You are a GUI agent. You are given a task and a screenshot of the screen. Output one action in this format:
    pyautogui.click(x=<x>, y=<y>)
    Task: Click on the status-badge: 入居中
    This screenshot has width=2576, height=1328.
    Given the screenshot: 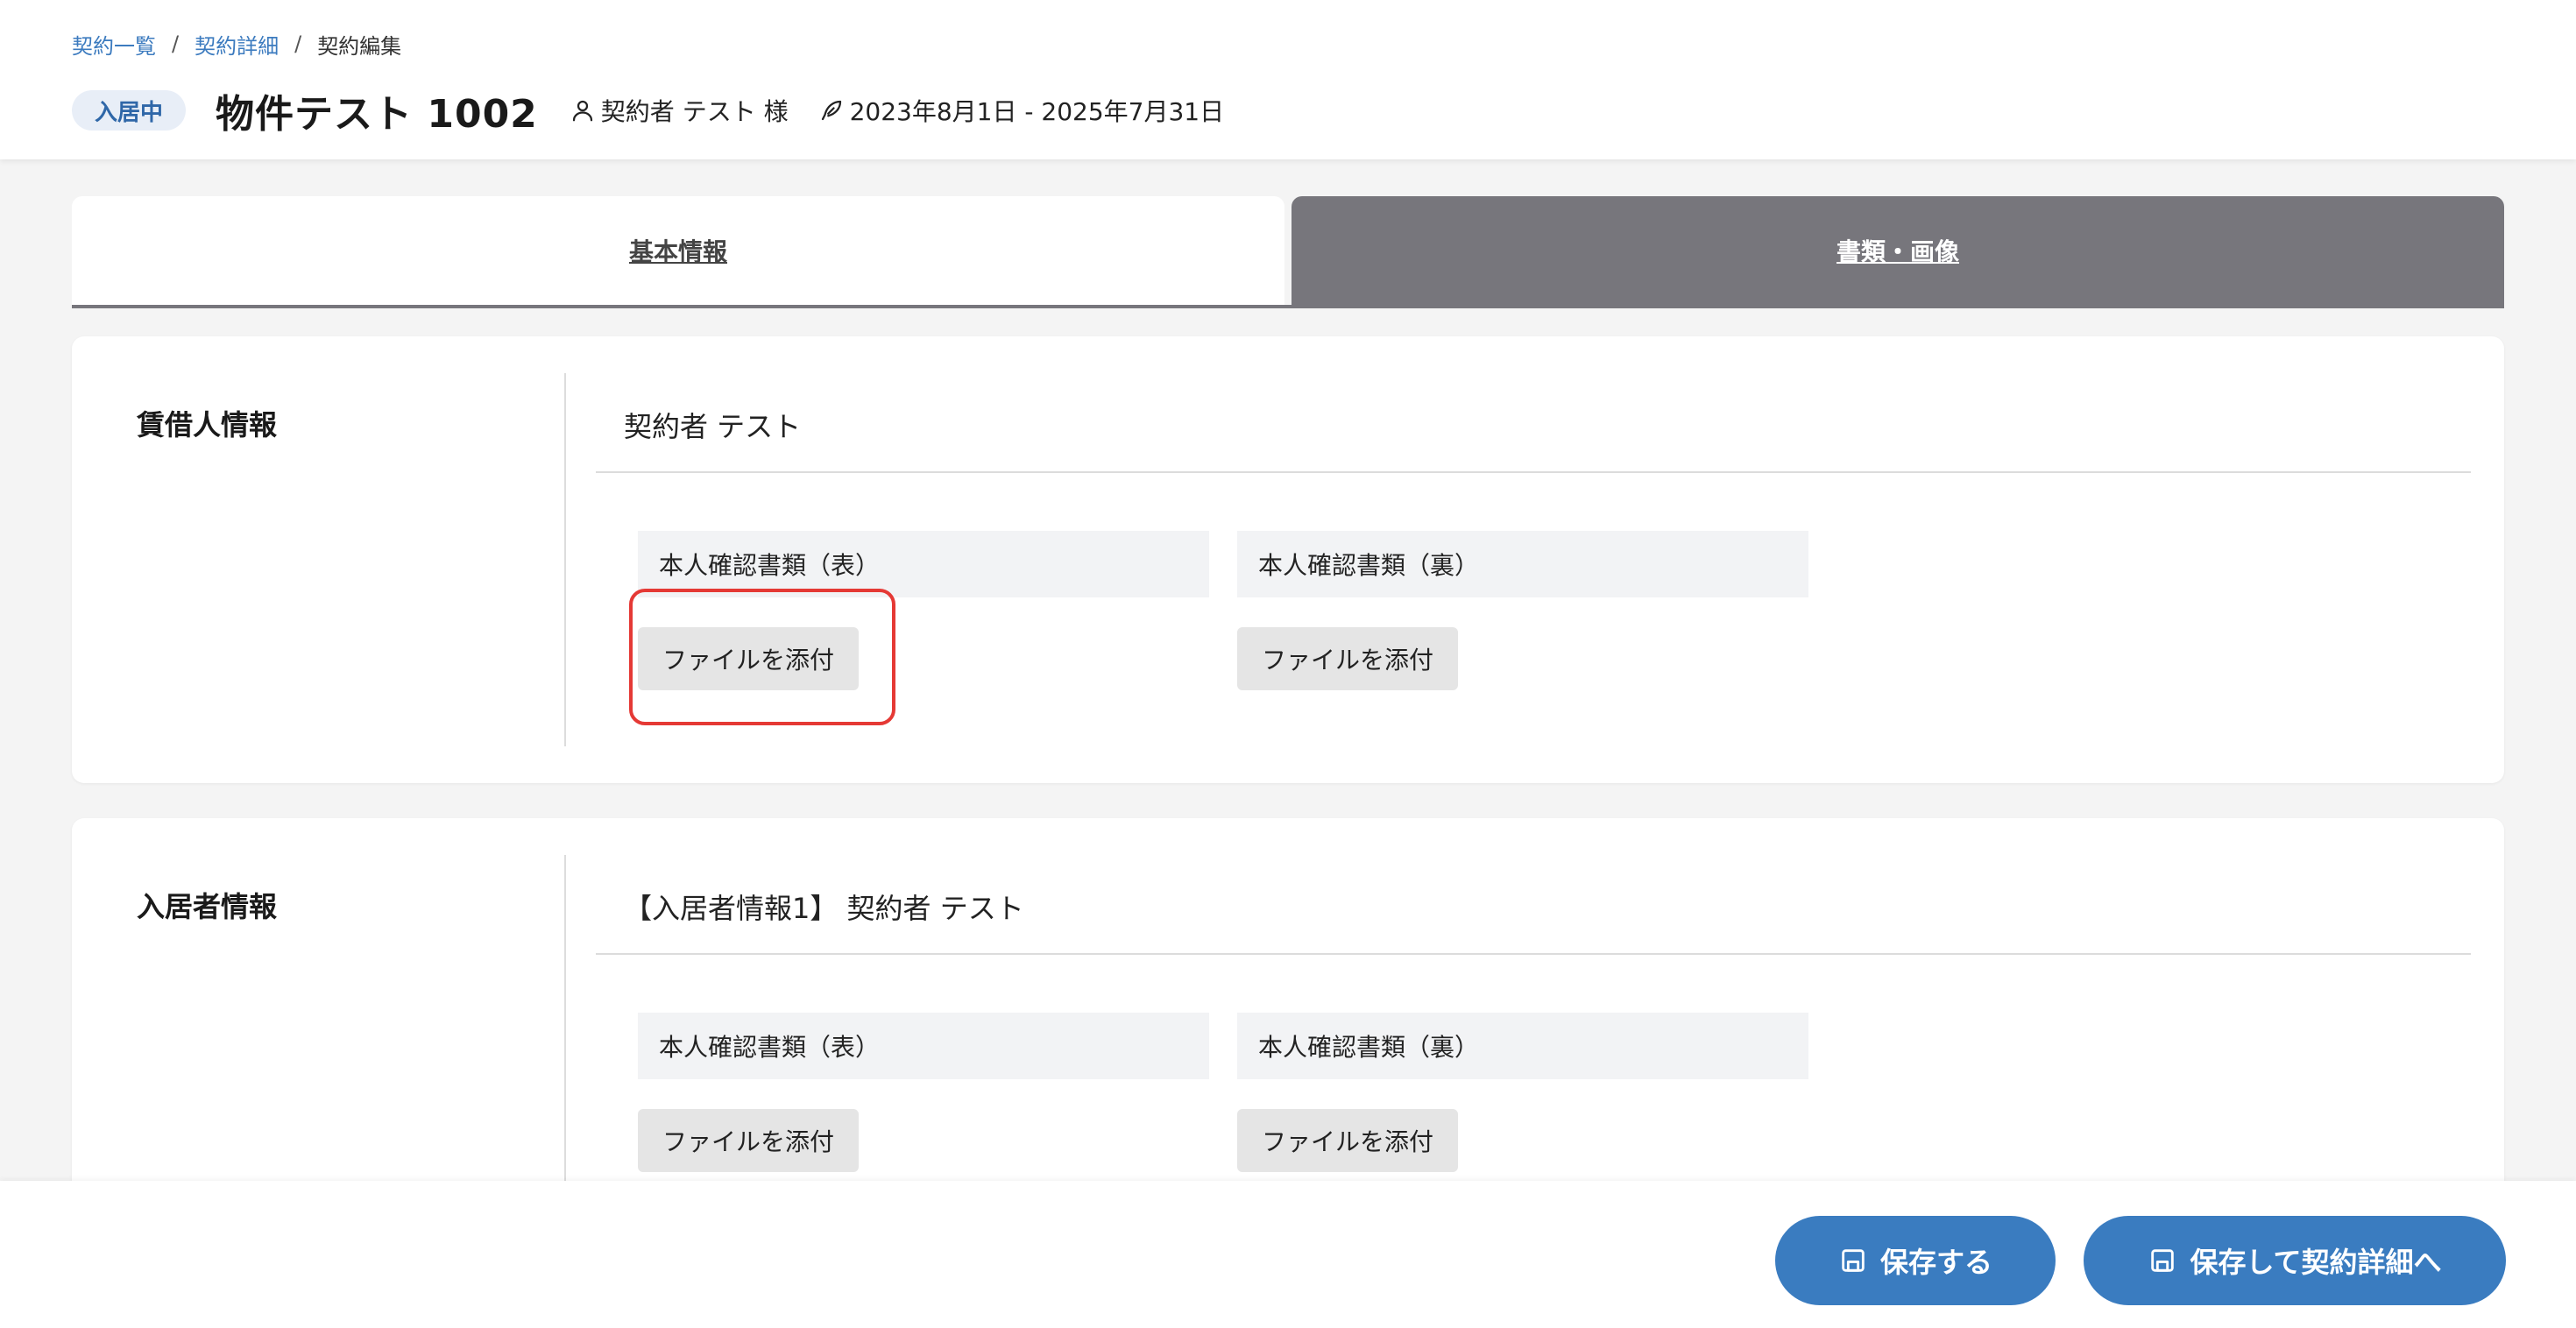 What is the action you would take?
    pyautogui.click(x=129, y=110)
    